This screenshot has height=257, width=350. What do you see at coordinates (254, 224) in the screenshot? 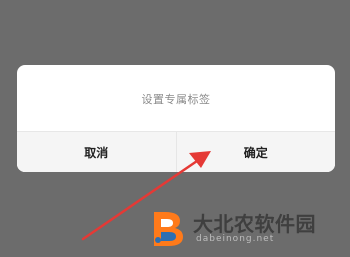
I see `watermark-site-name: 大北农软件园` at bounding box center [254, 224].